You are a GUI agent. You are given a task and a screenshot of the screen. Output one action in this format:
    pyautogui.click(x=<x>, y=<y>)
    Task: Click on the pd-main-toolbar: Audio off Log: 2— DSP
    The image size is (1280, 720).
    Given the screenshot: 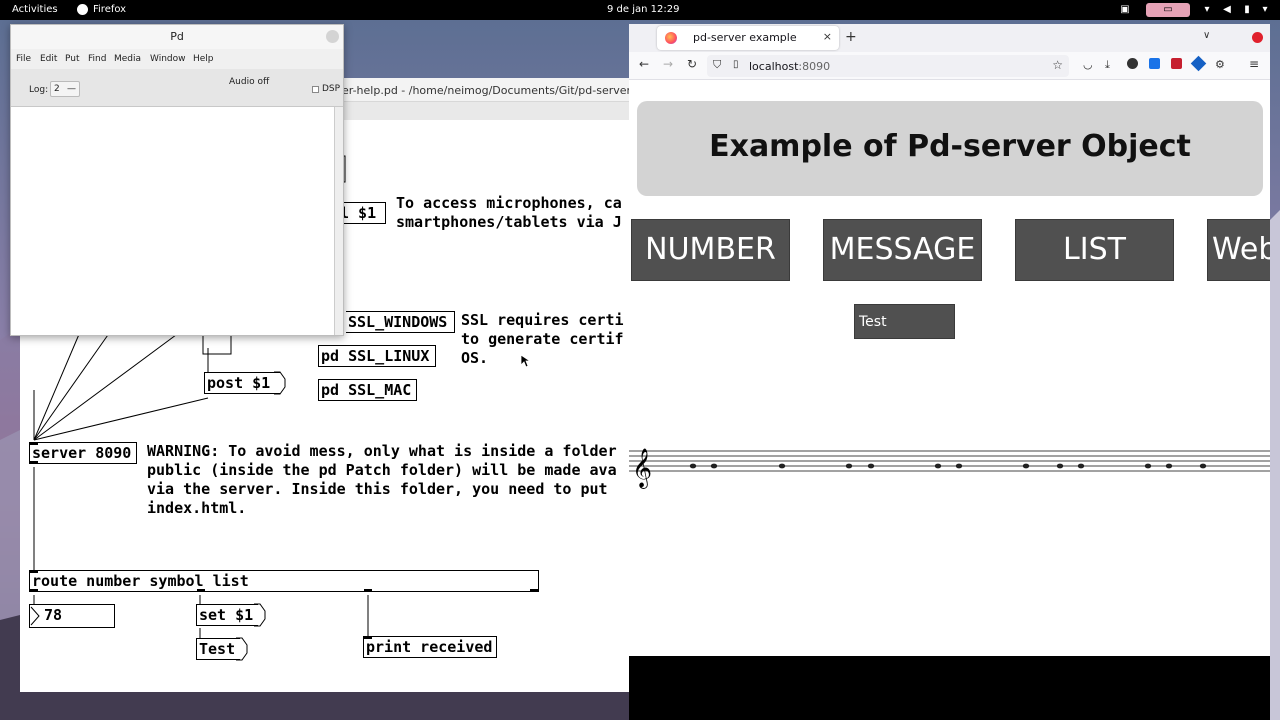 What is the action you would take?
    pyautogui.click(x=177, y=88)
    